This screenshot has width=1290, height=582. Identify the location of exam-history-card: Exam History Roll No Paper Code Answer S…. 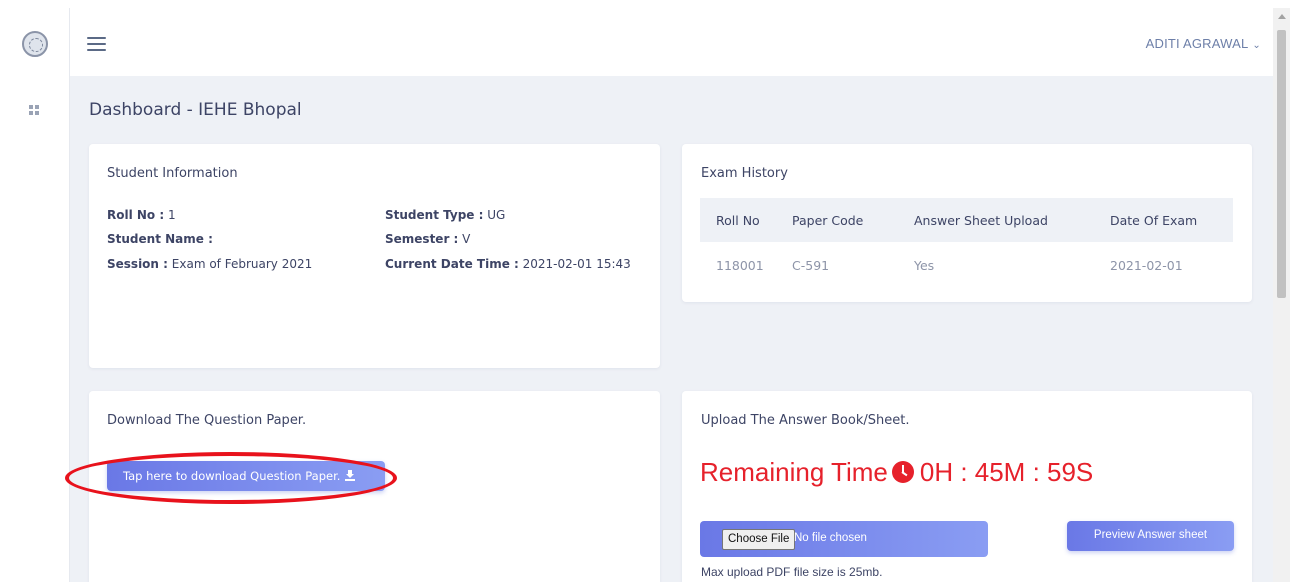
(967, 223).